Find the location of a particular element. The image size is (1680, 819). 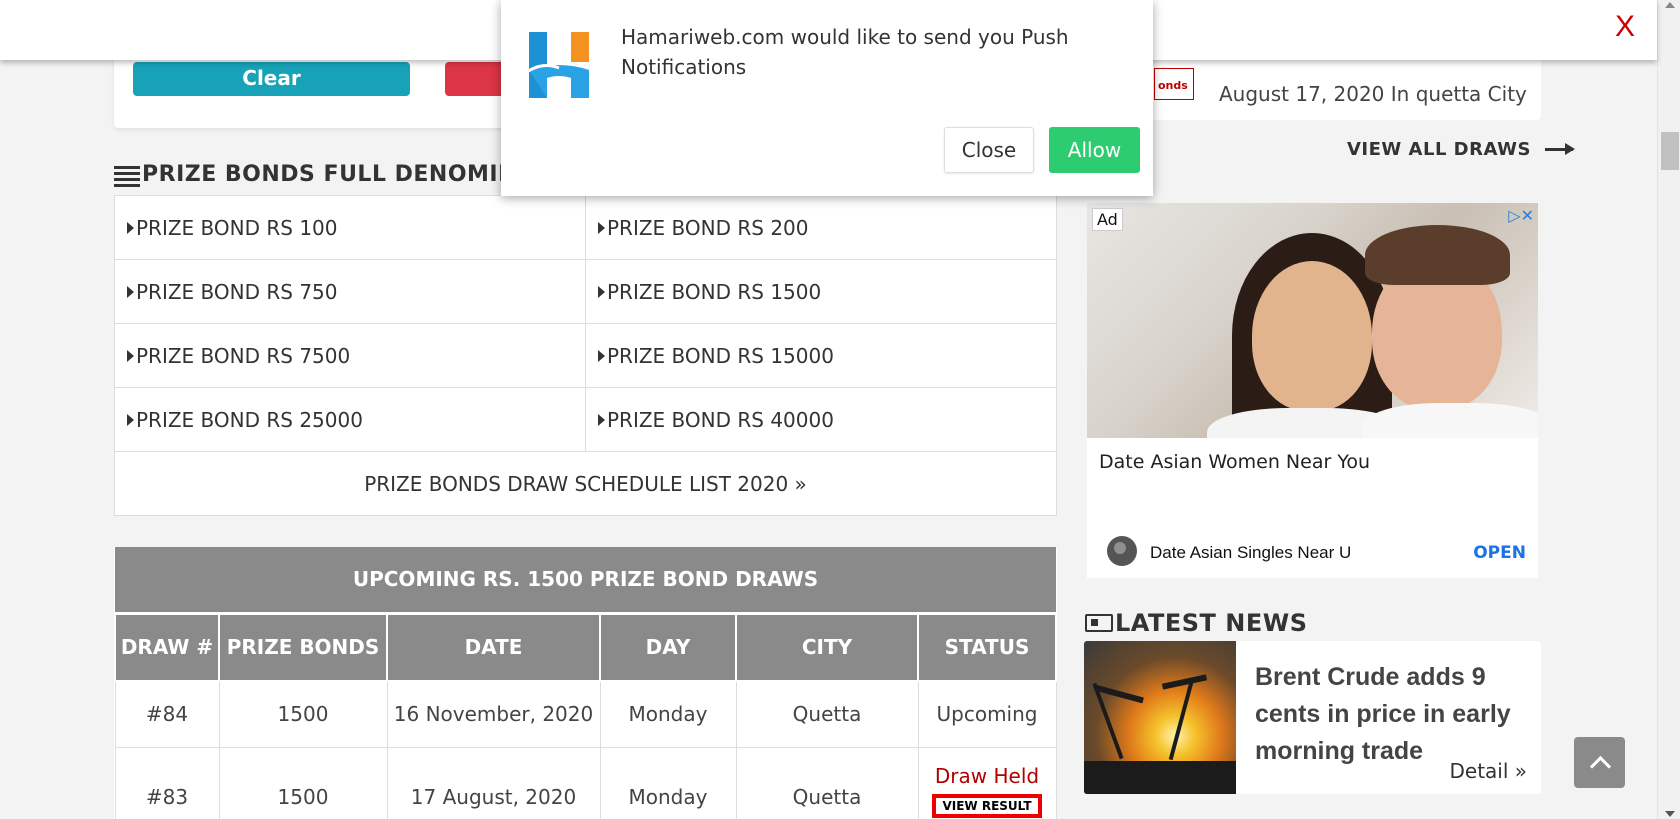

draw-number: #83 is located at coordinates (167, 782).